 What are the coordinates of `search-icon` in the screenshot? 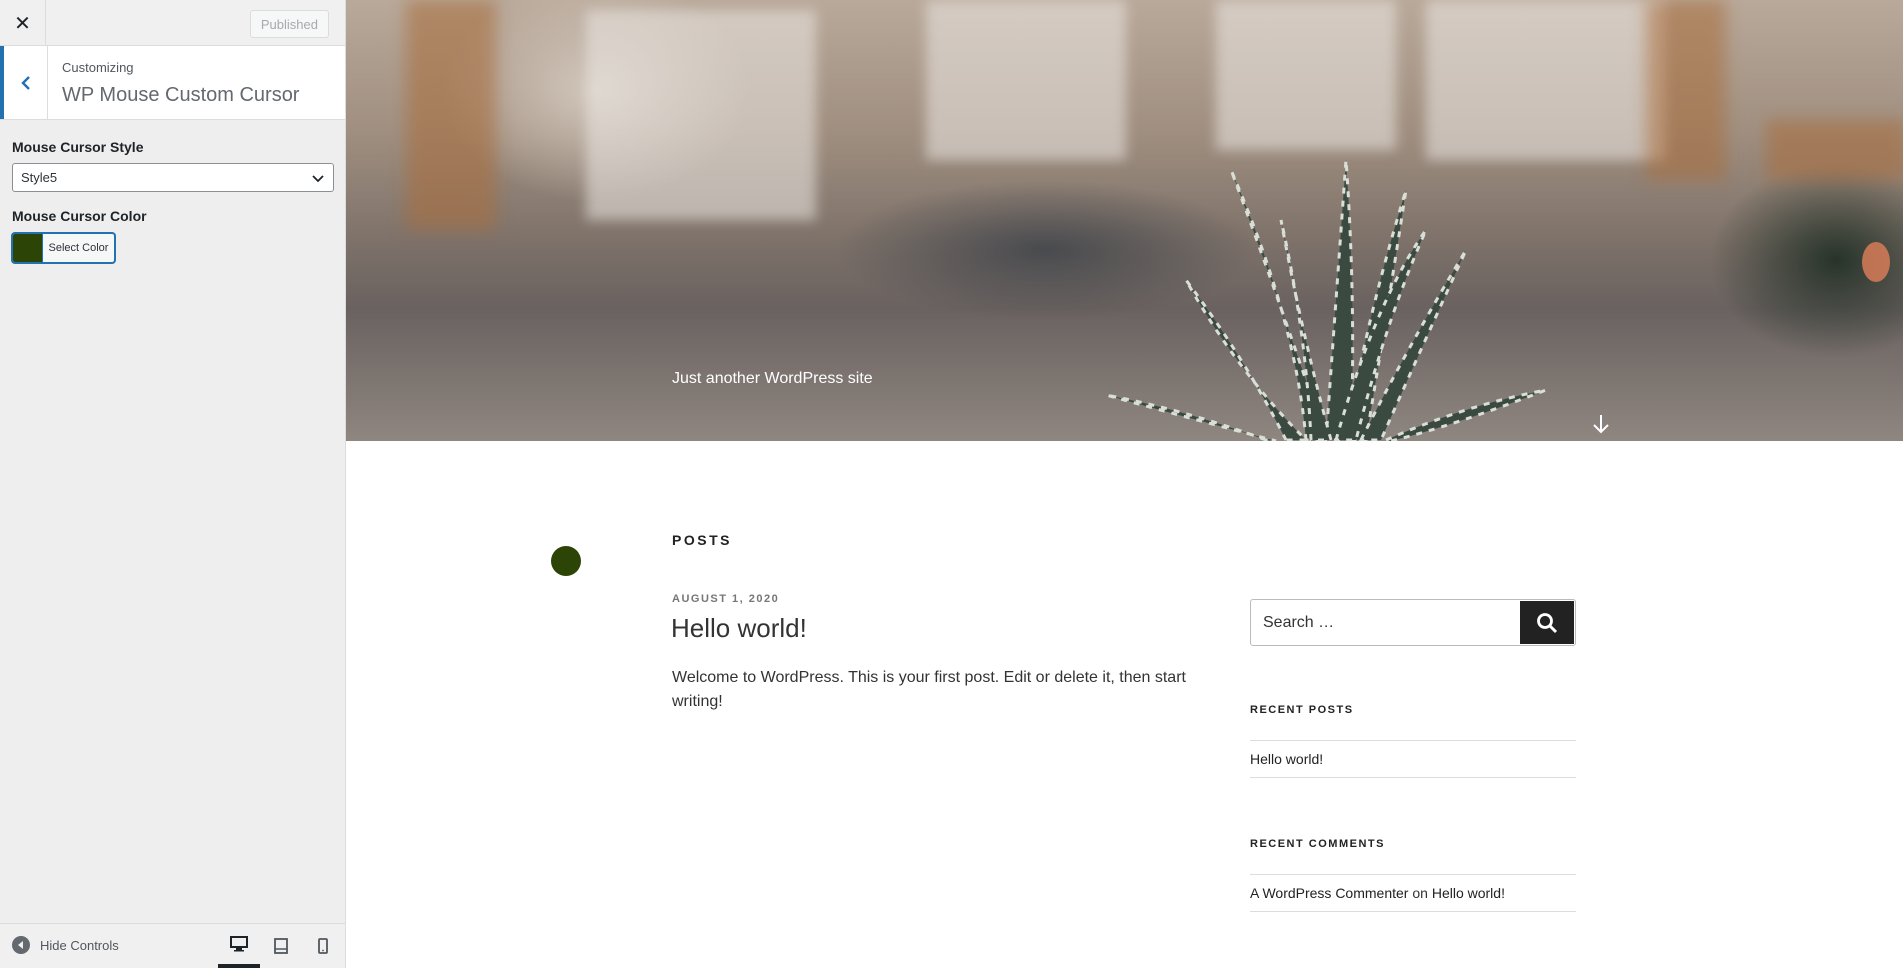 It's located at (1547, 622).